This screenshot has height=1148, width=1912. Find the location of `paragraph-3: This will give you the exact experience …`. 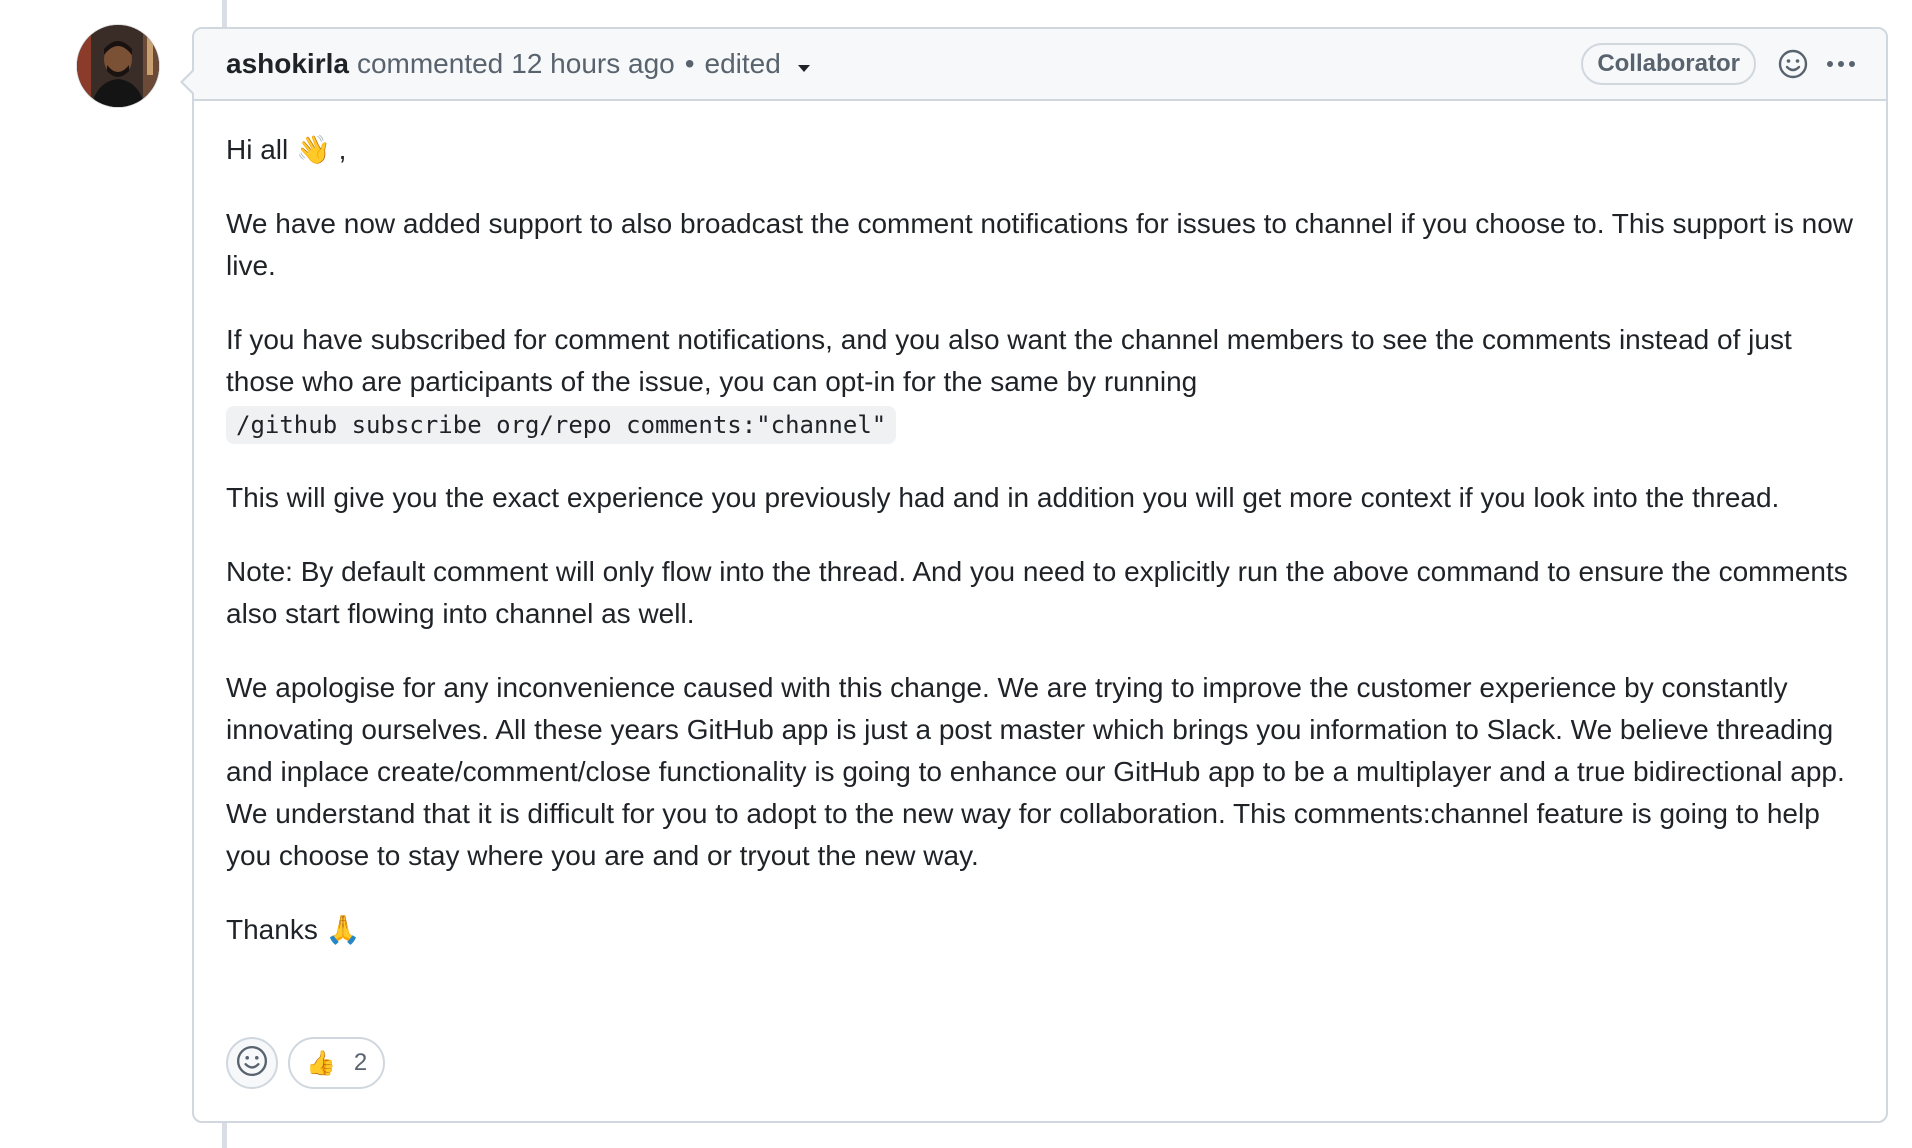

paragraph-3: This will give you the exact experience … is located at coordinates (1003, 497).